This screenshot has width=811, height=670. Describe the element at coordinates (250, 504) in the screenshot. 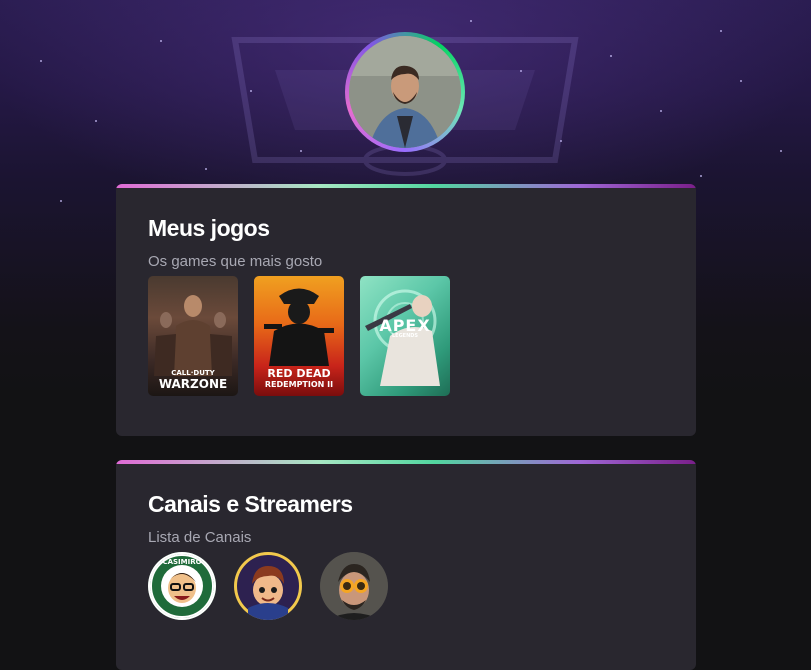

I see `channels-title: Canais e Streamers` at that location.